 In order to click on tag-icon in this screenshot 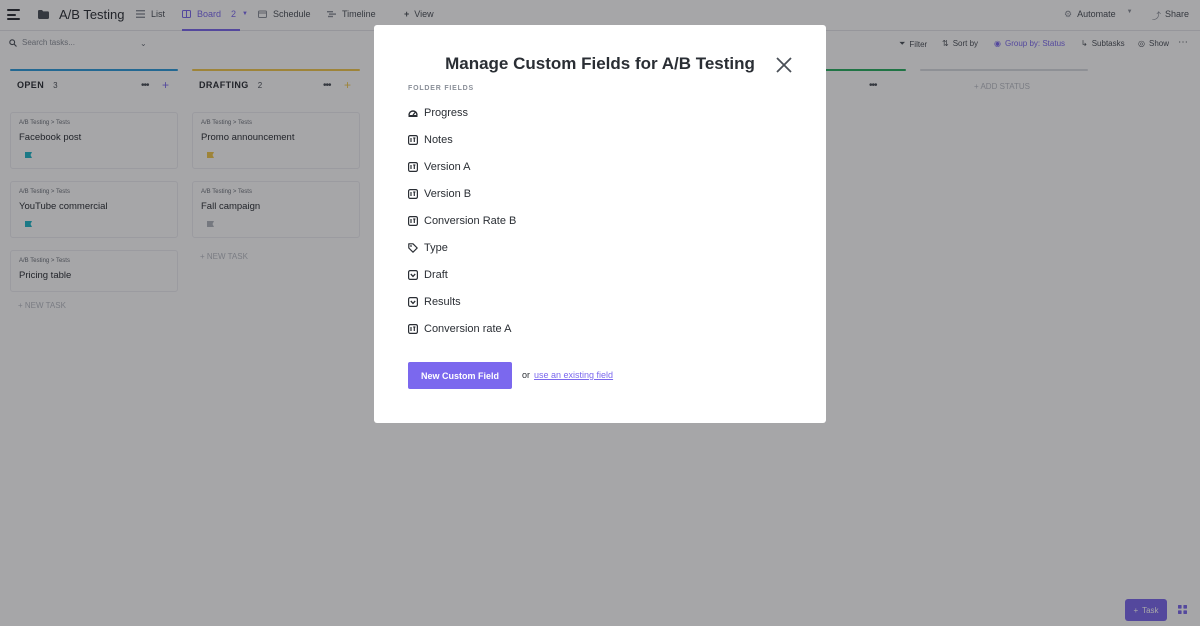, I will do `click(413, 248)`.